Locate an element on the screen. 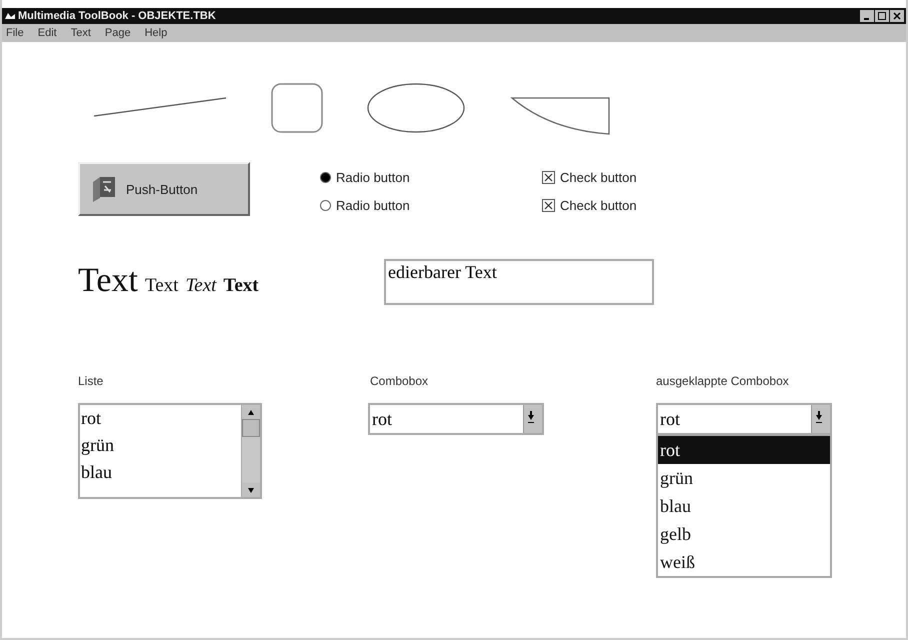 This screenshot has width=908, height=640. maximize-icon is located at coordinates (882, 16).